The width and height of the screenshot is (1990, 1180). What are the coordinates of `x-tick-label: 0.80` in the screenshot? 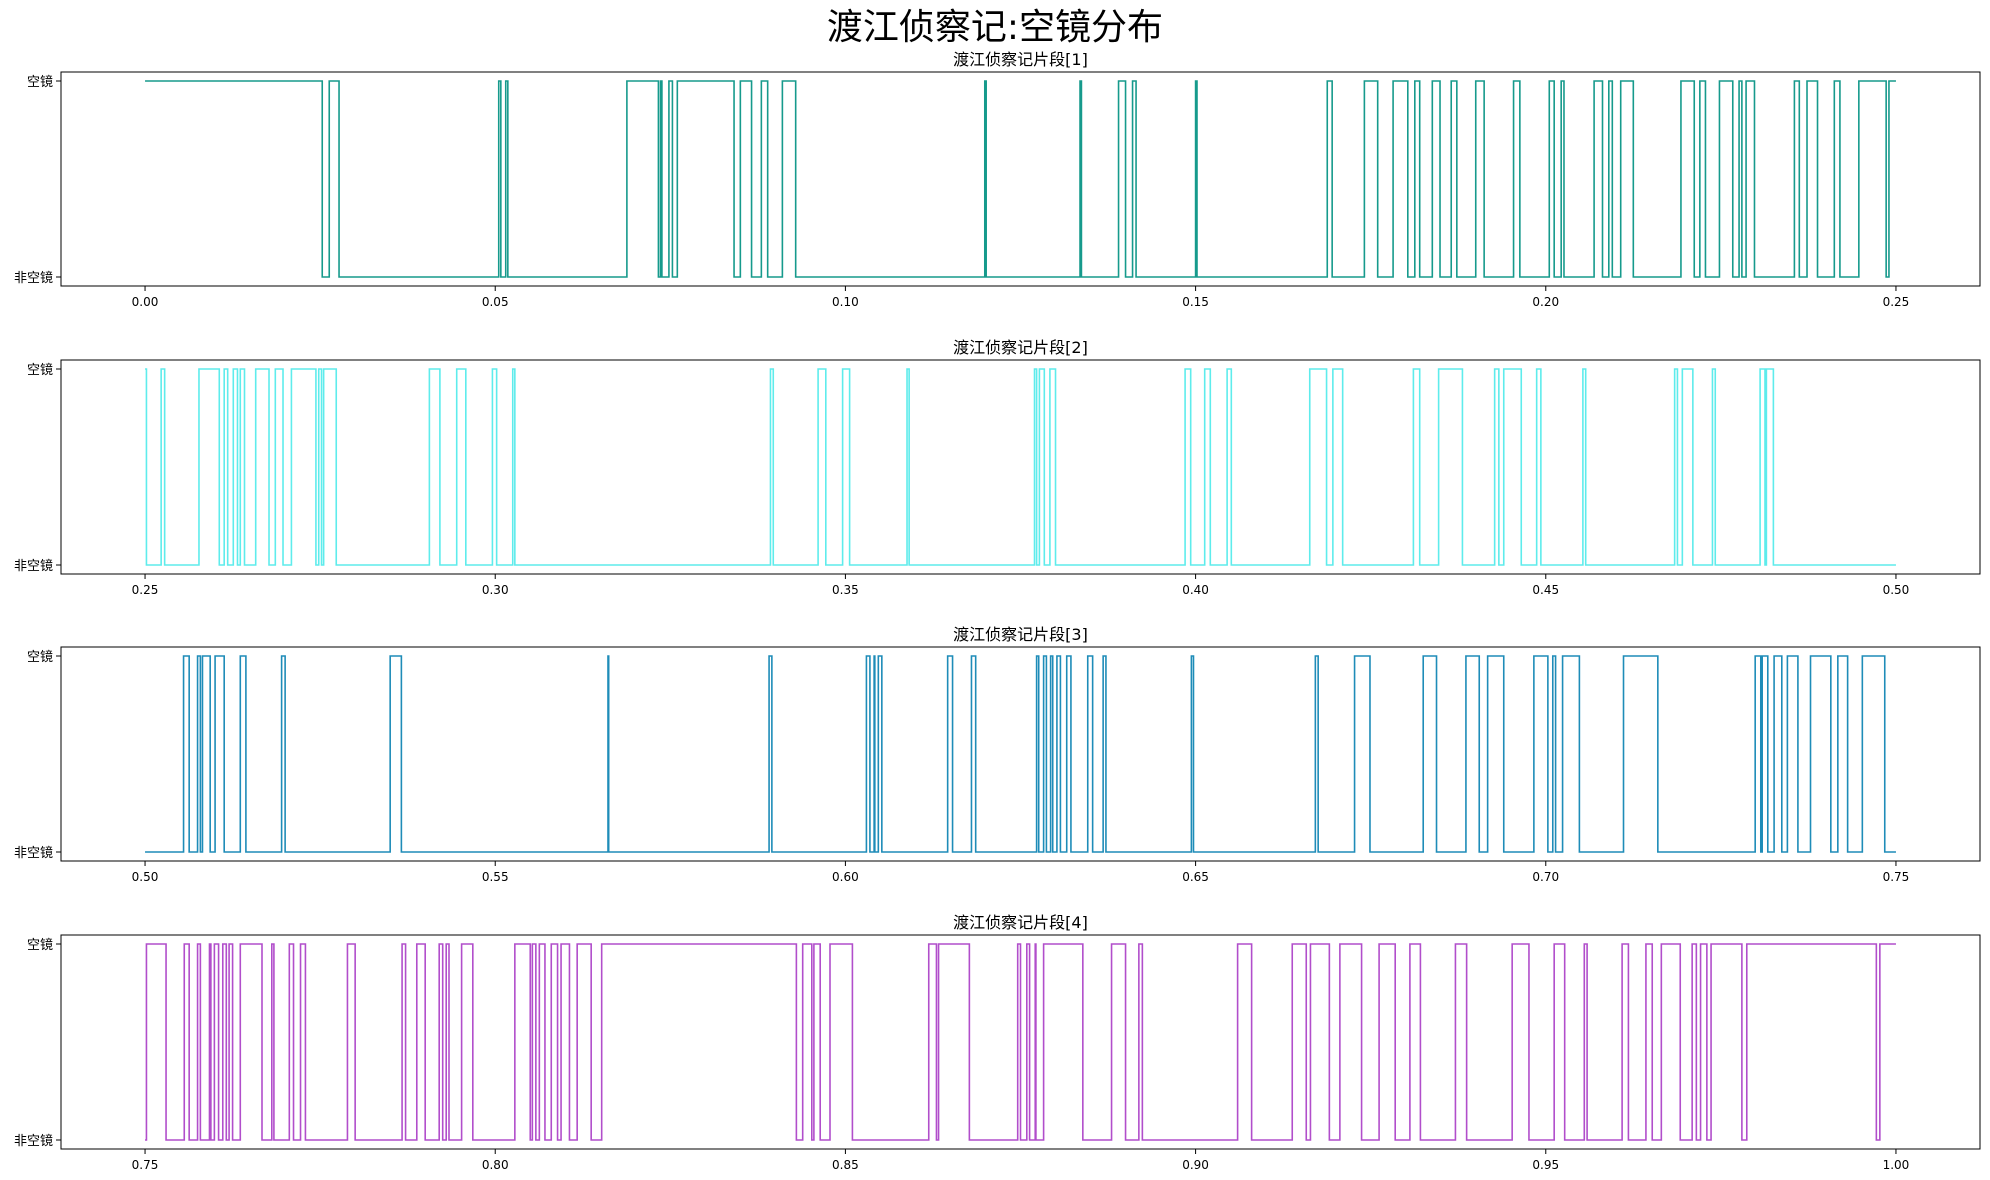 It's located at (495, 1165).